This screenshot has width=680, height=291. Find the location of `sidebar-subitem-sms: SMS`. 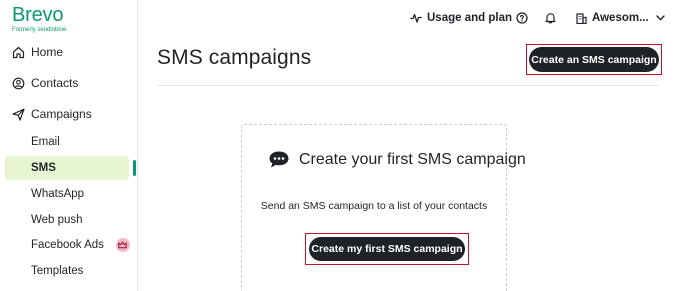

sidebar-subitem-sms: SMS is located at coordinates (67, 168).